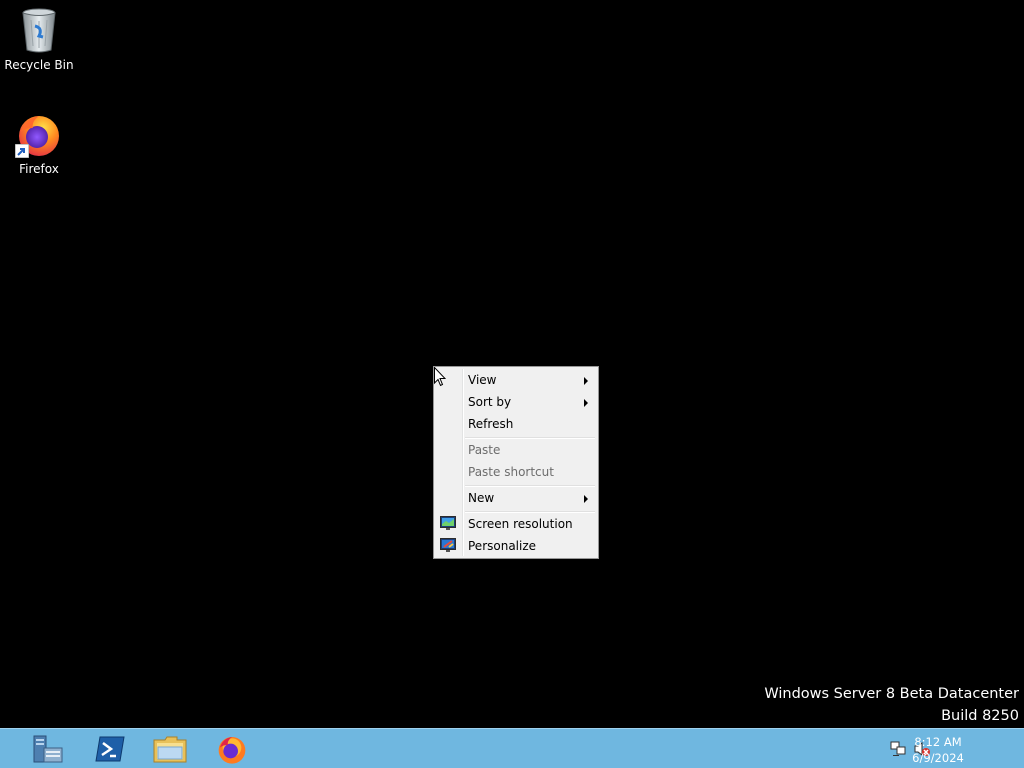 Image resolution: width=1024 pixels, height=768 pixels. Describe the element at coordinates (490, 402) in the screenshot. I see `menu-item-label: Sort by` at that location.